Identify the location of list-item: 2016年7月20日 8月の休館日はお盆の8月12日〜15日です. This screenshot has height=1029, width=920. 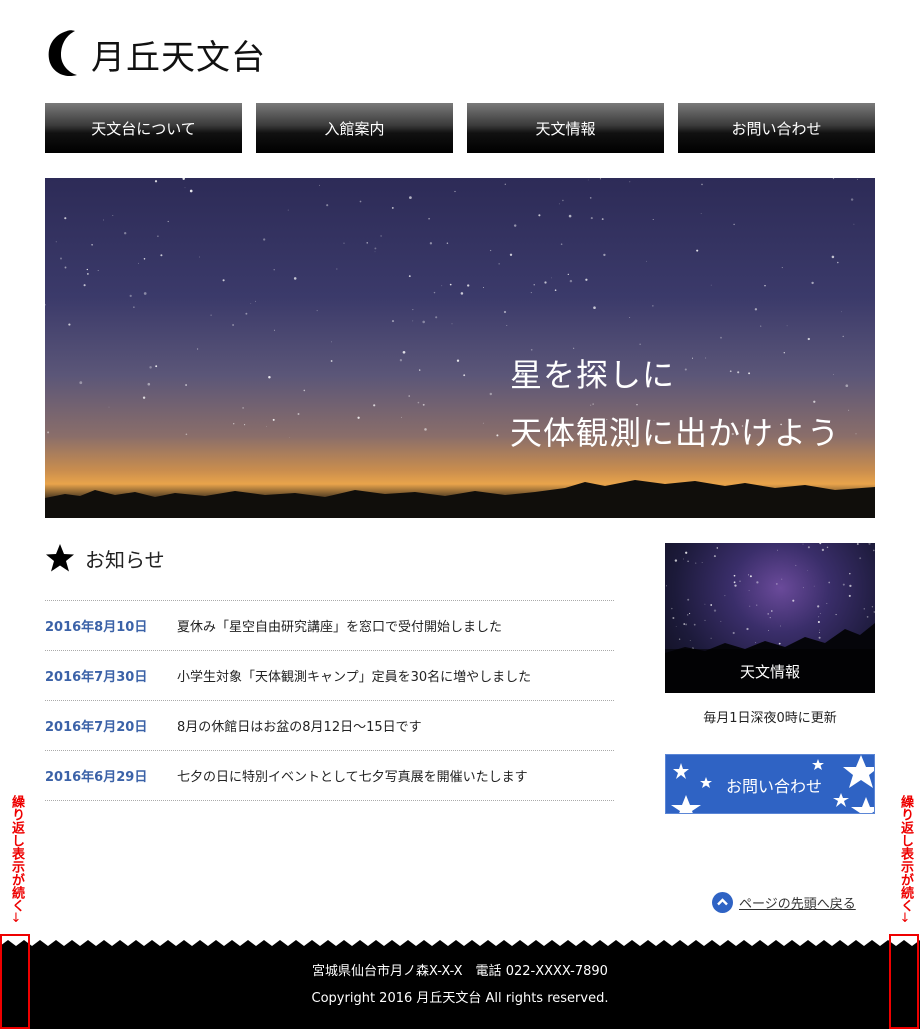
(329, 726).